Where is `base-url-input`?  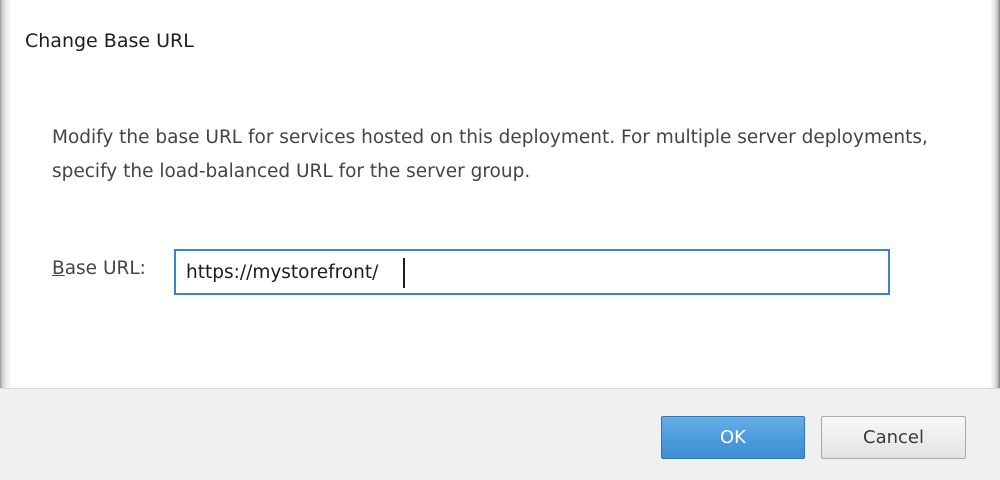
base-url-input is located at coordinates (532, 272).